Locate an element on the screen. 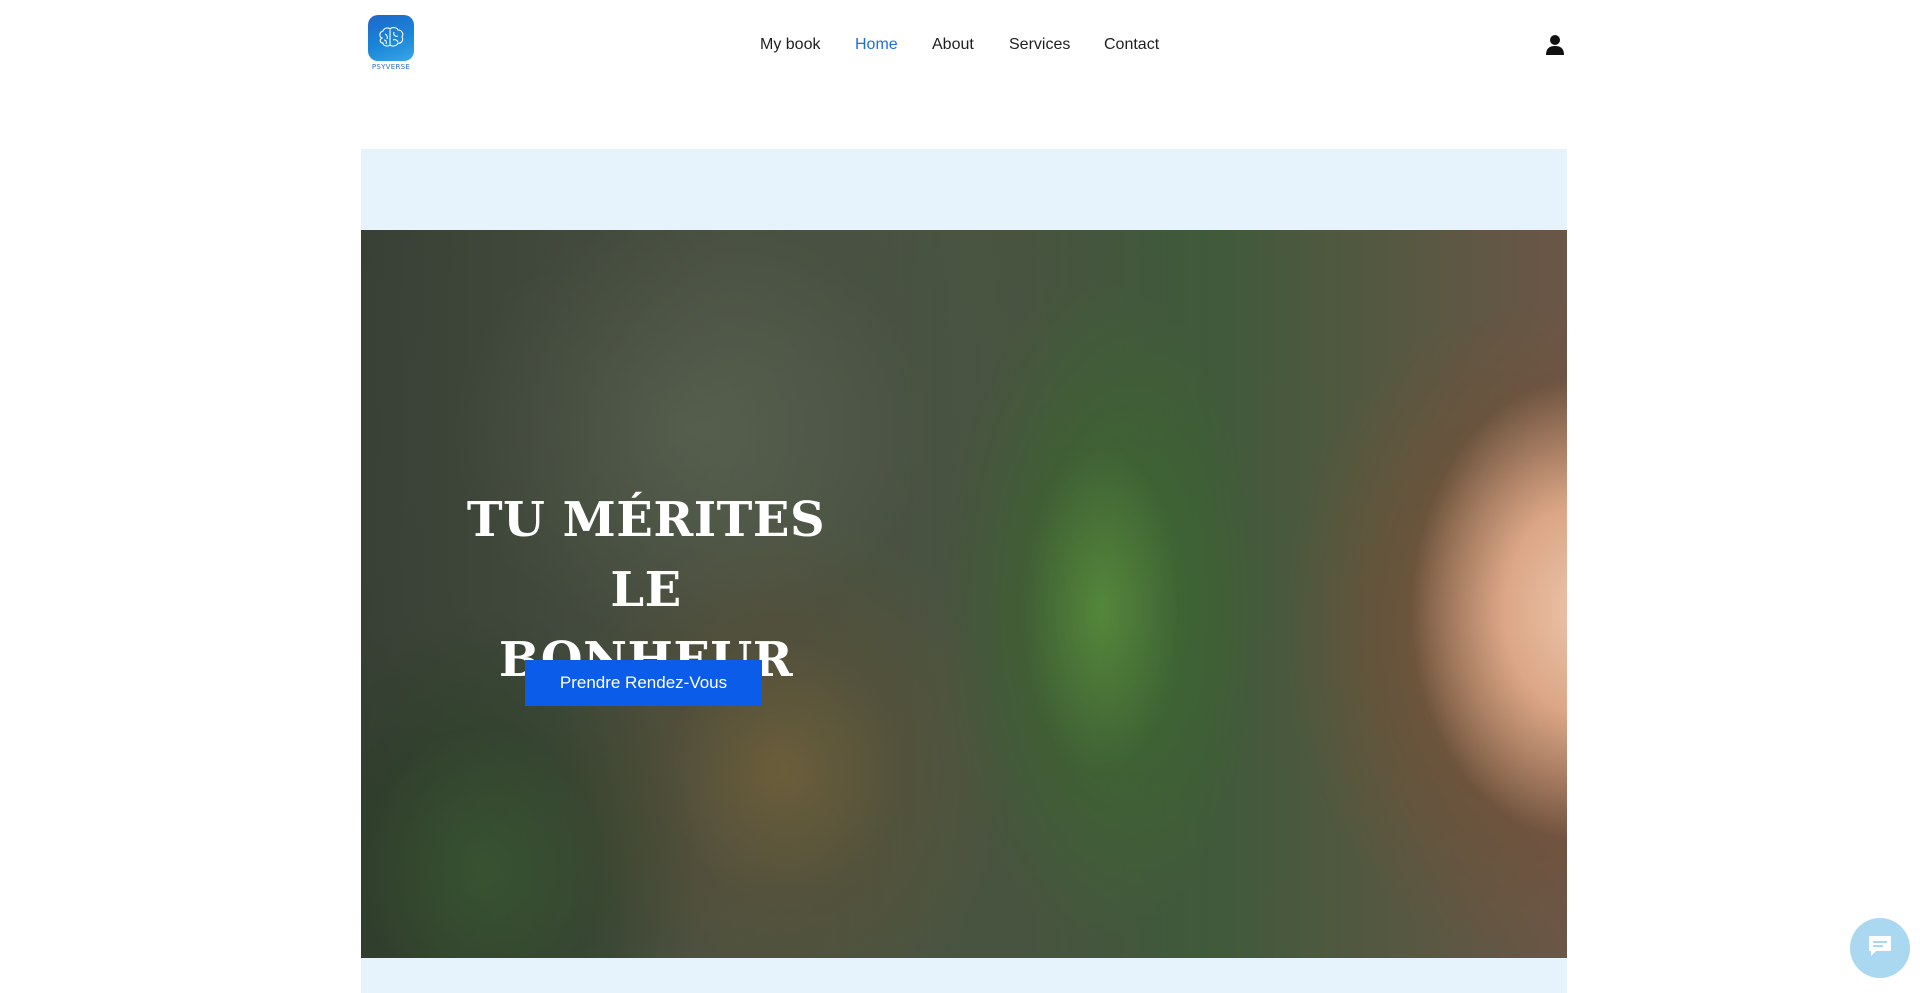 Image resolution: width=1920 pixels, height=993 pixels. nav-item-about: About is located at coordinates (953, 45).